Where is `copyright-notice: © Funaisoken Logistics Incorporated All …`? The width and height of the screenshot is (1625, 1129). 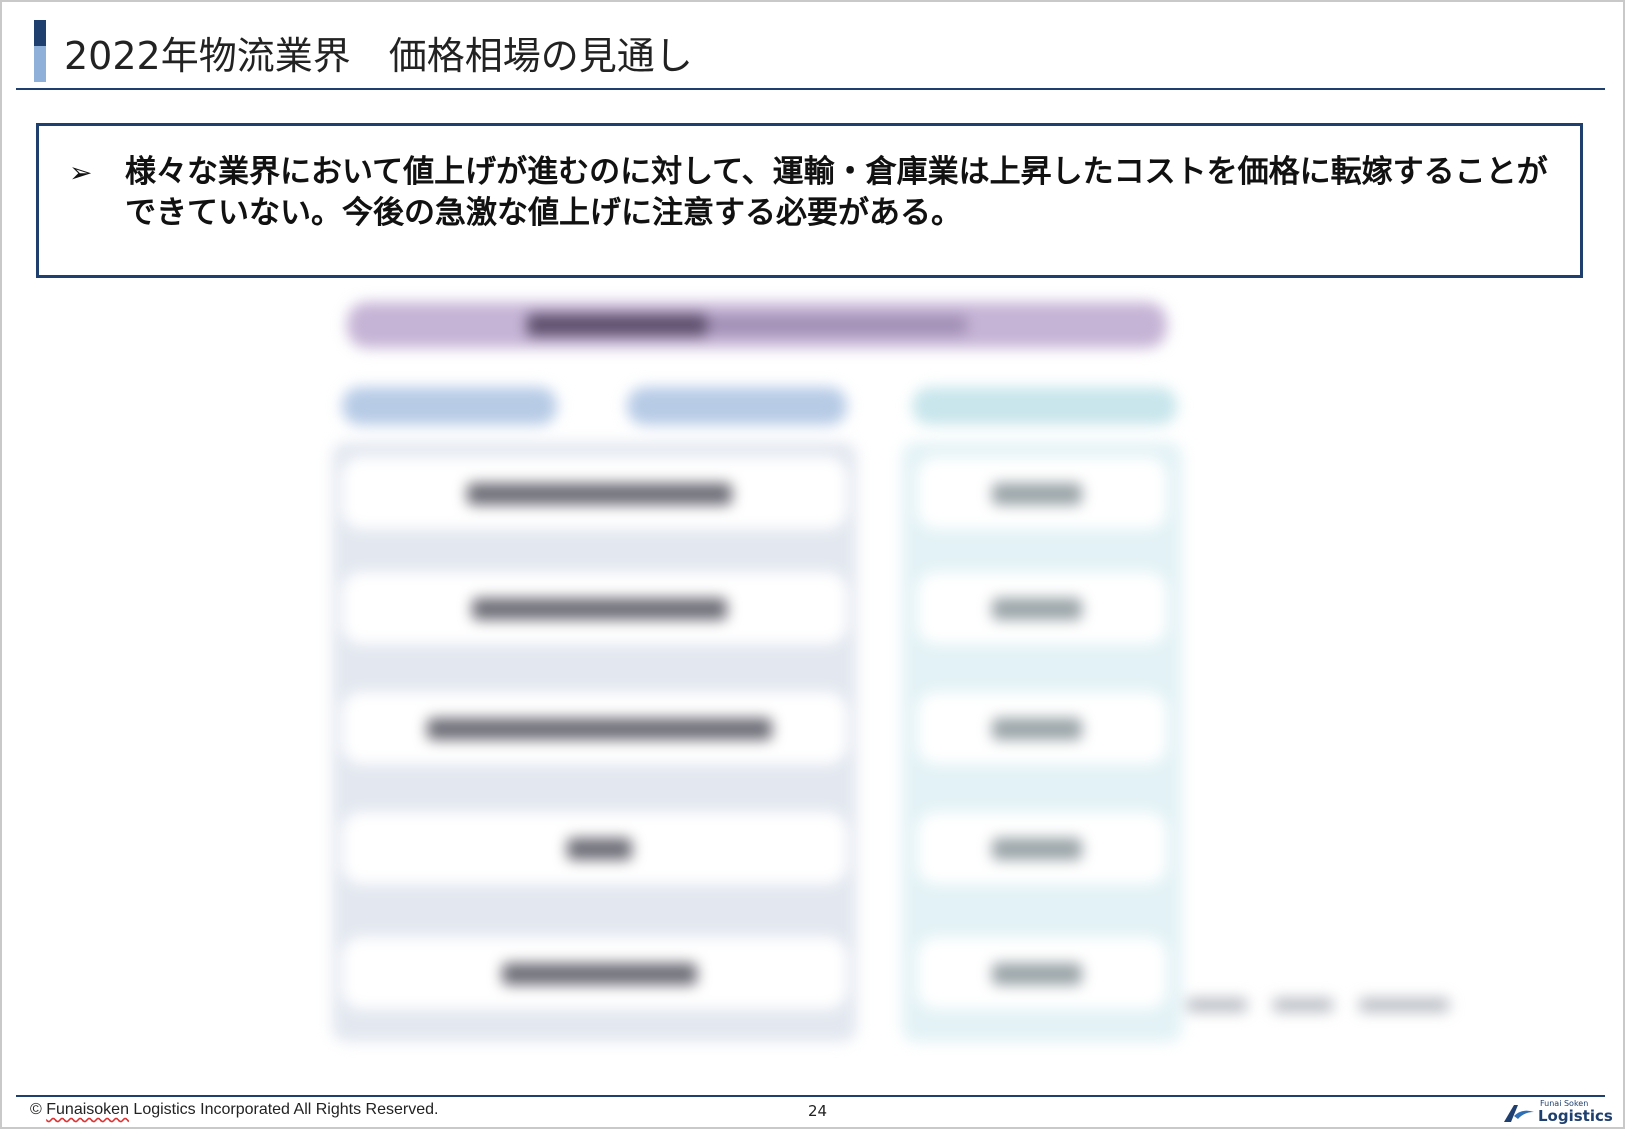
copyright-notice: © Funaisoken Logistics Incorporated All … is located at coordinates (234, 1110).